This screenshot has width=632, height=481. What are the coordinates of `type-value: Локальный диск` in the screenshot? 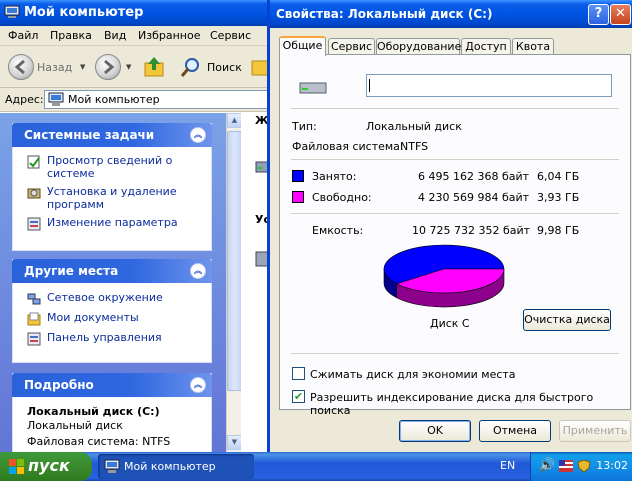 It's located at (414, 126).